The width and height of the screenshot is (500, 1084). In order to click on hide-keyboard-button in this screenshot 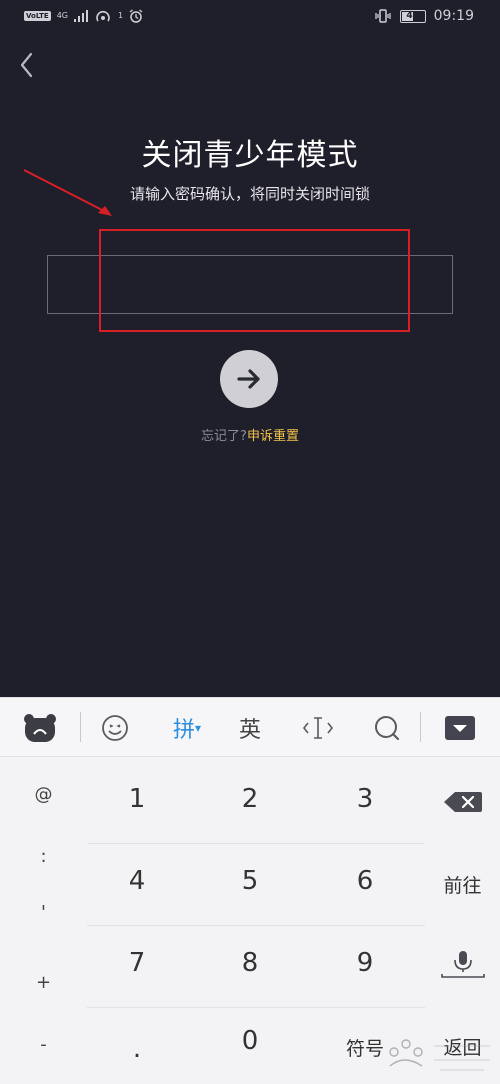, I will do `click(460, 728)`.